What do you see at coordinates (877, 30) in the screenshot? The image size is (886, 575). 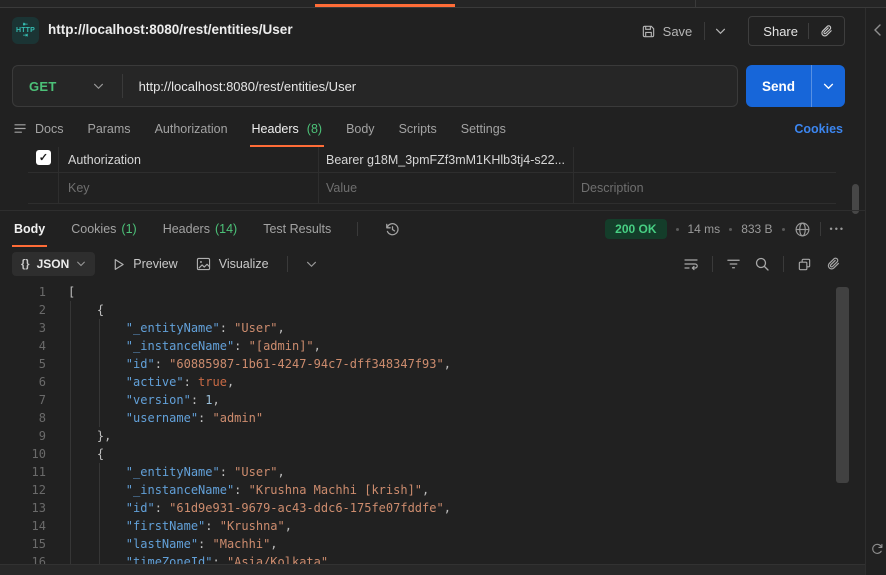 I see `collapse-panel-icon` at bounding box center [877, 30].